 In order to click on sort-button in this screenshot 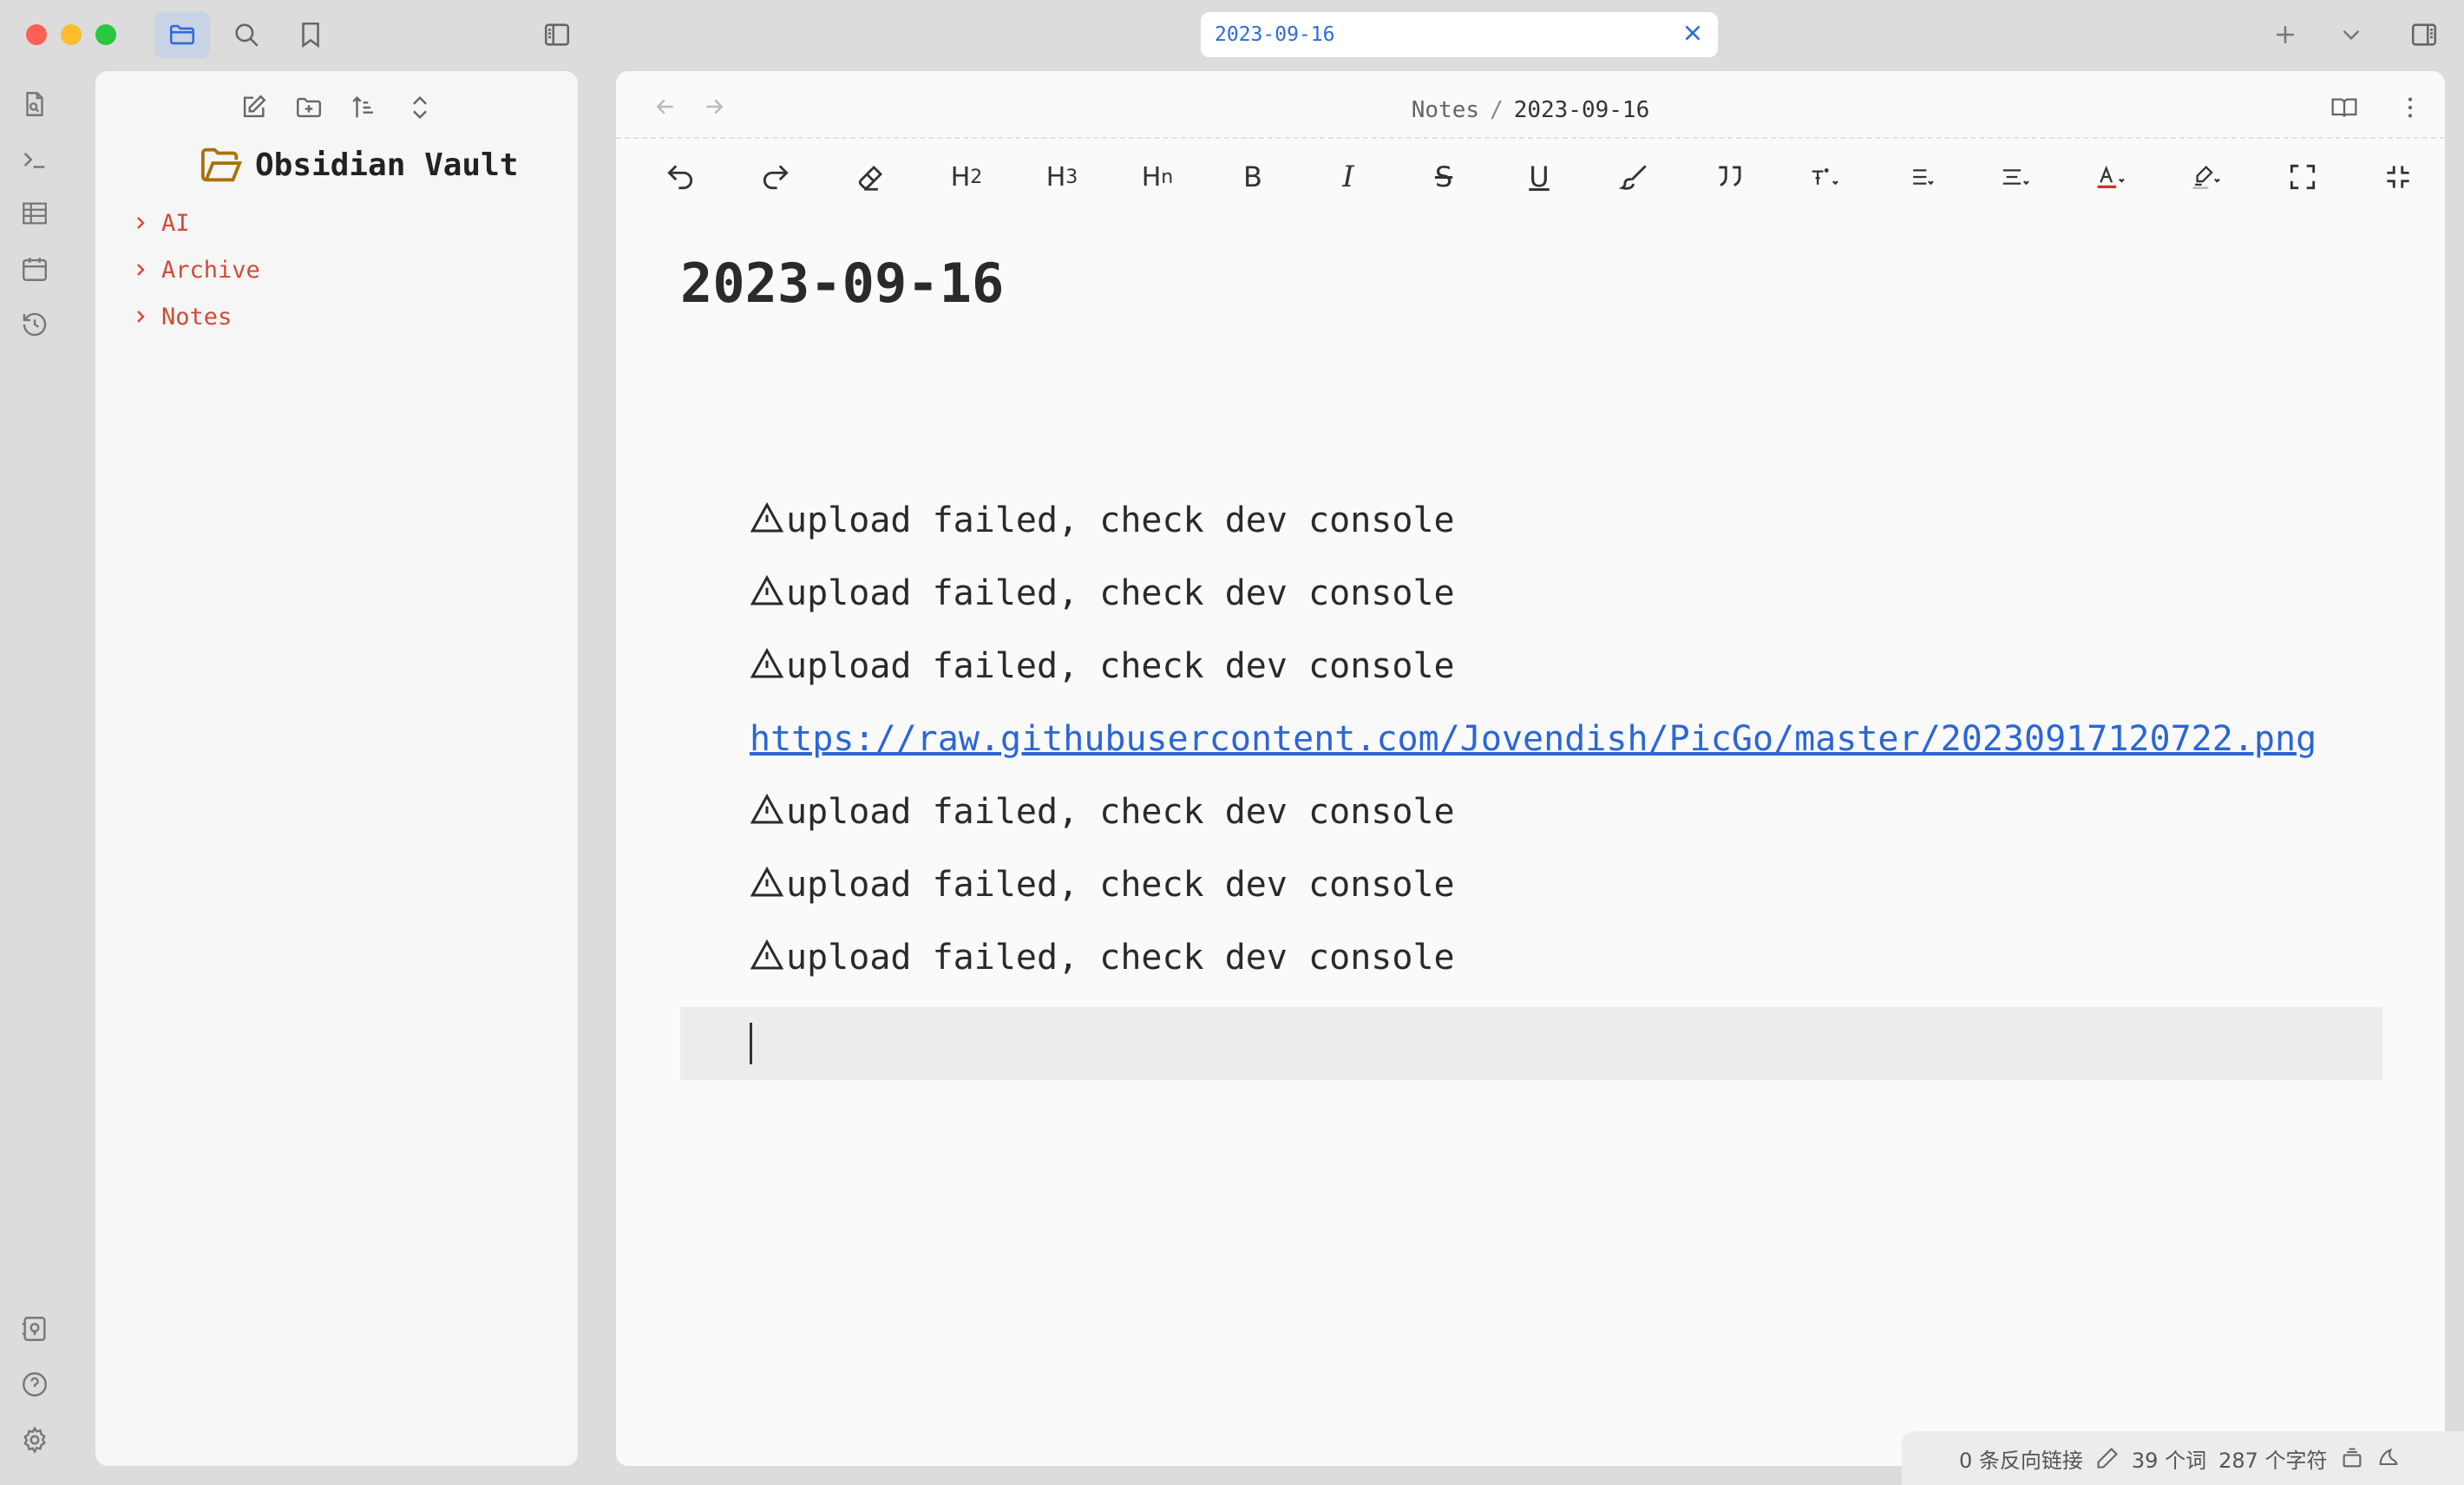, I will do `click(364, 107)`.